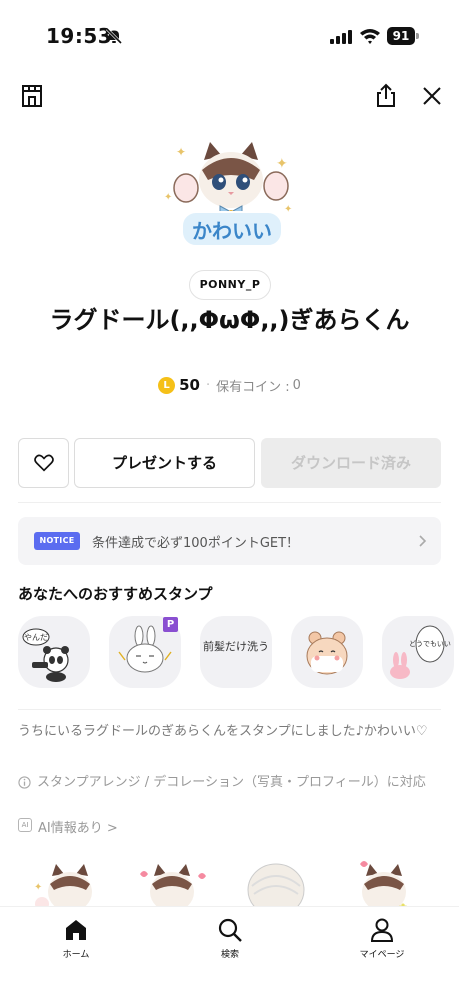 Image resolution: width=459 pixels, height=1000 pixels. What do you see at coordinates (382, 944) in the screenshot?
I see `nav-mypage: マイページ` at bounding box center [382, 944].